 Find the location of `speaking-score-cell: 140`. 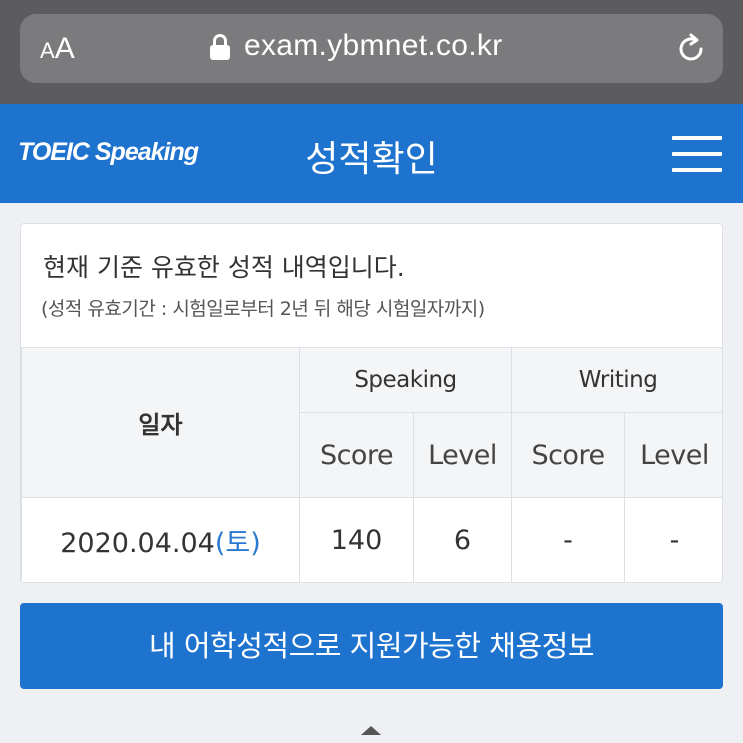

speaking-score-cell: 140 is located at coordinates (356, 539).